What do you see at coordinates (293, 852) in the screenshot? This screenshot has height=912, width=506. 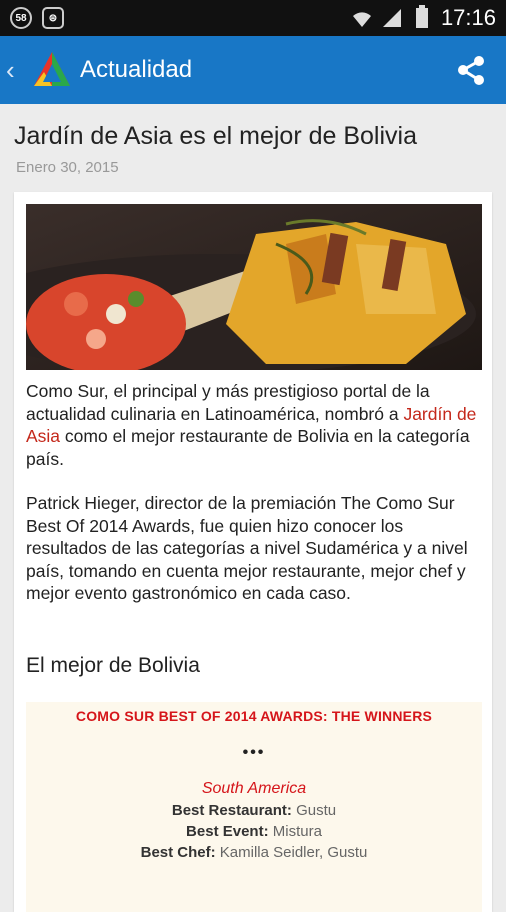 I see `award-value: Kamilla Seidler, Gustu` at bounding box center [293, 852].